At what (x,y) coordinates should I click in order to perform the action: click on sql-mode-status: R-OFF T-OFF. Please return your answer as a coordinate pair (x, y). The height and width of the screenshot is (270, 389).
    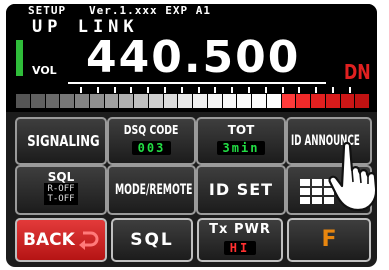
    Looking at the image, I should click on (61, 194).